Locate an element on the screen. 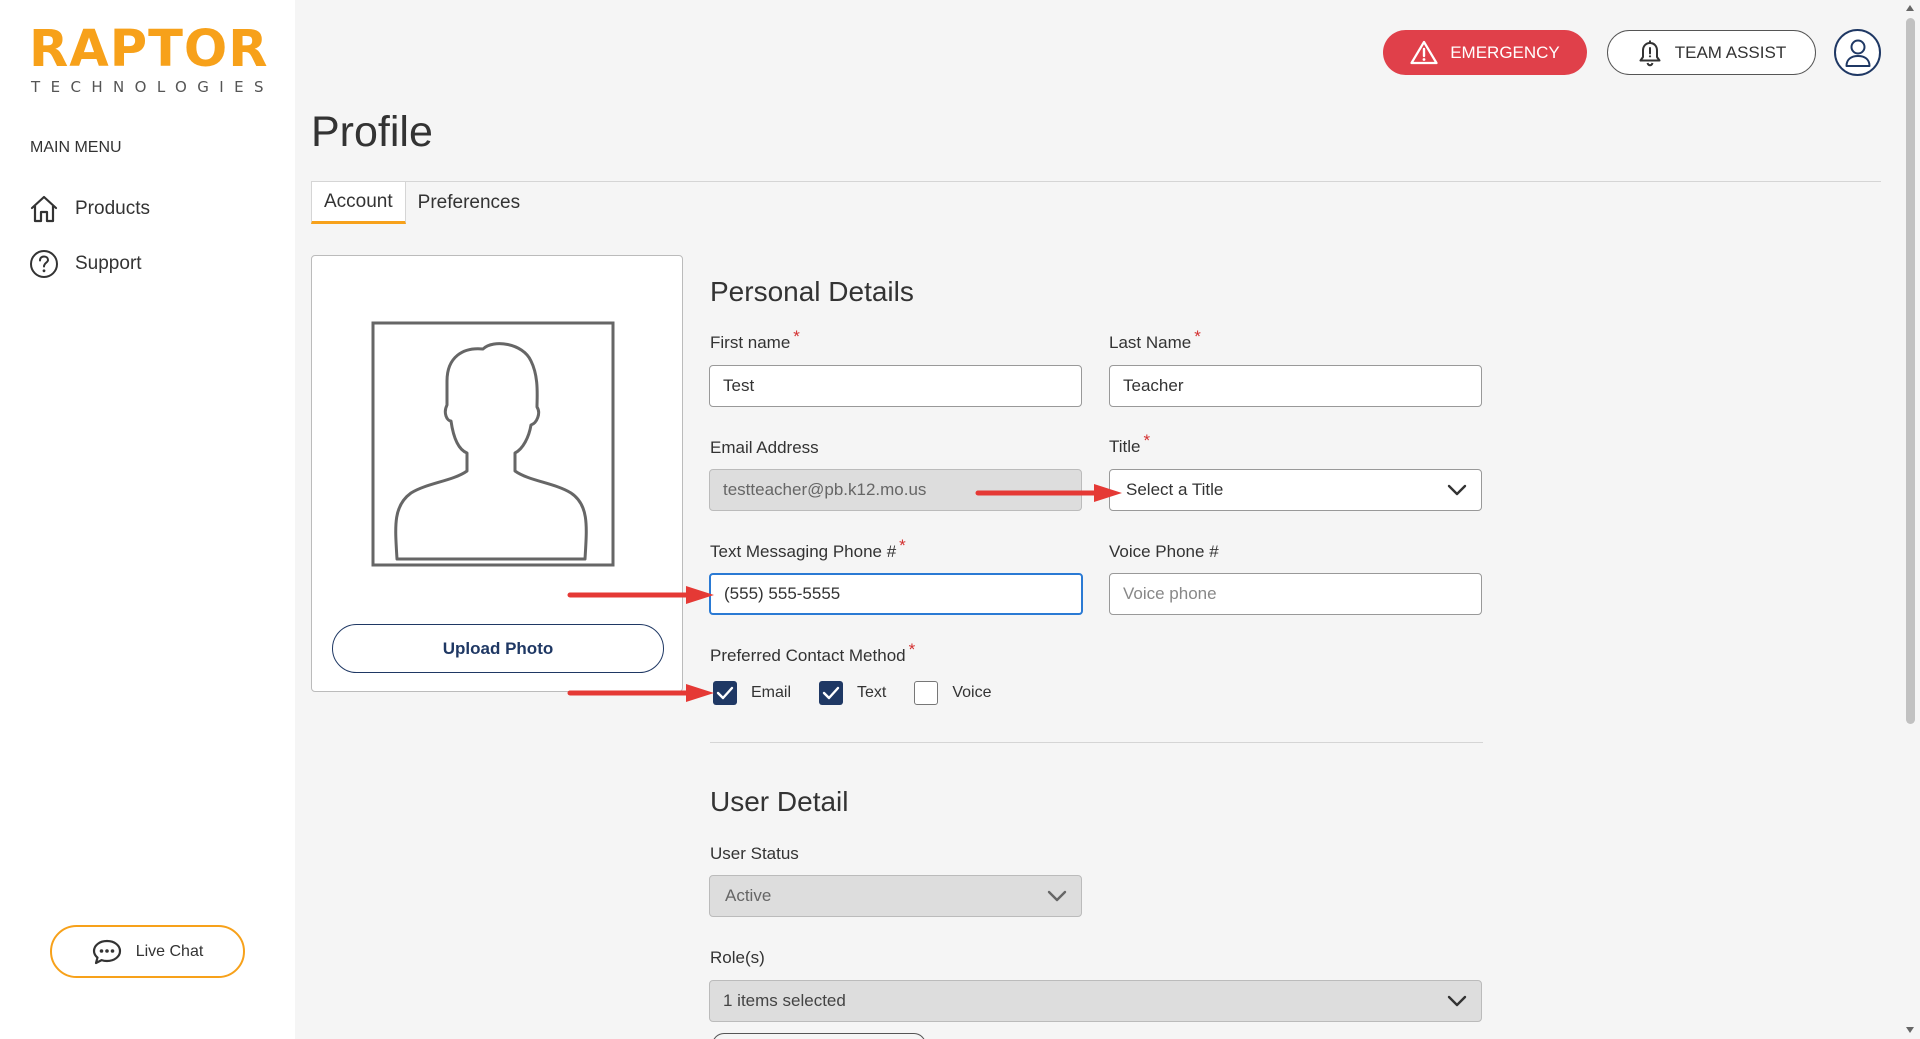  user-detail-heading: User Detail is located at coordinates (779, 801).